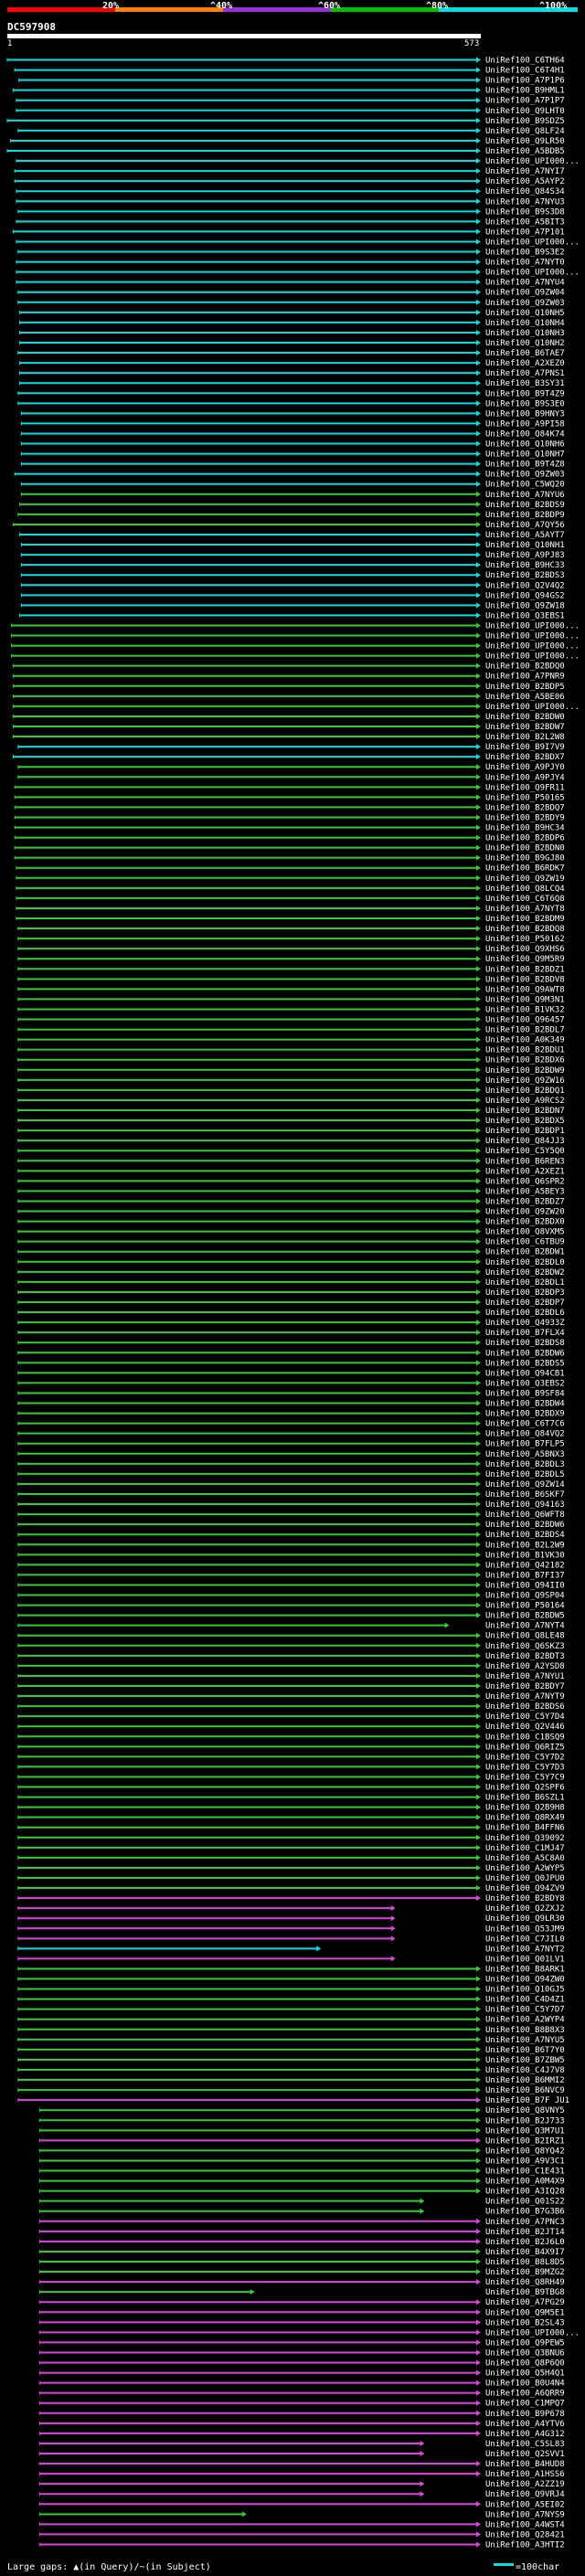  I want to click on hit-row: UniRef100_A7NYU4, so click(290, 283).